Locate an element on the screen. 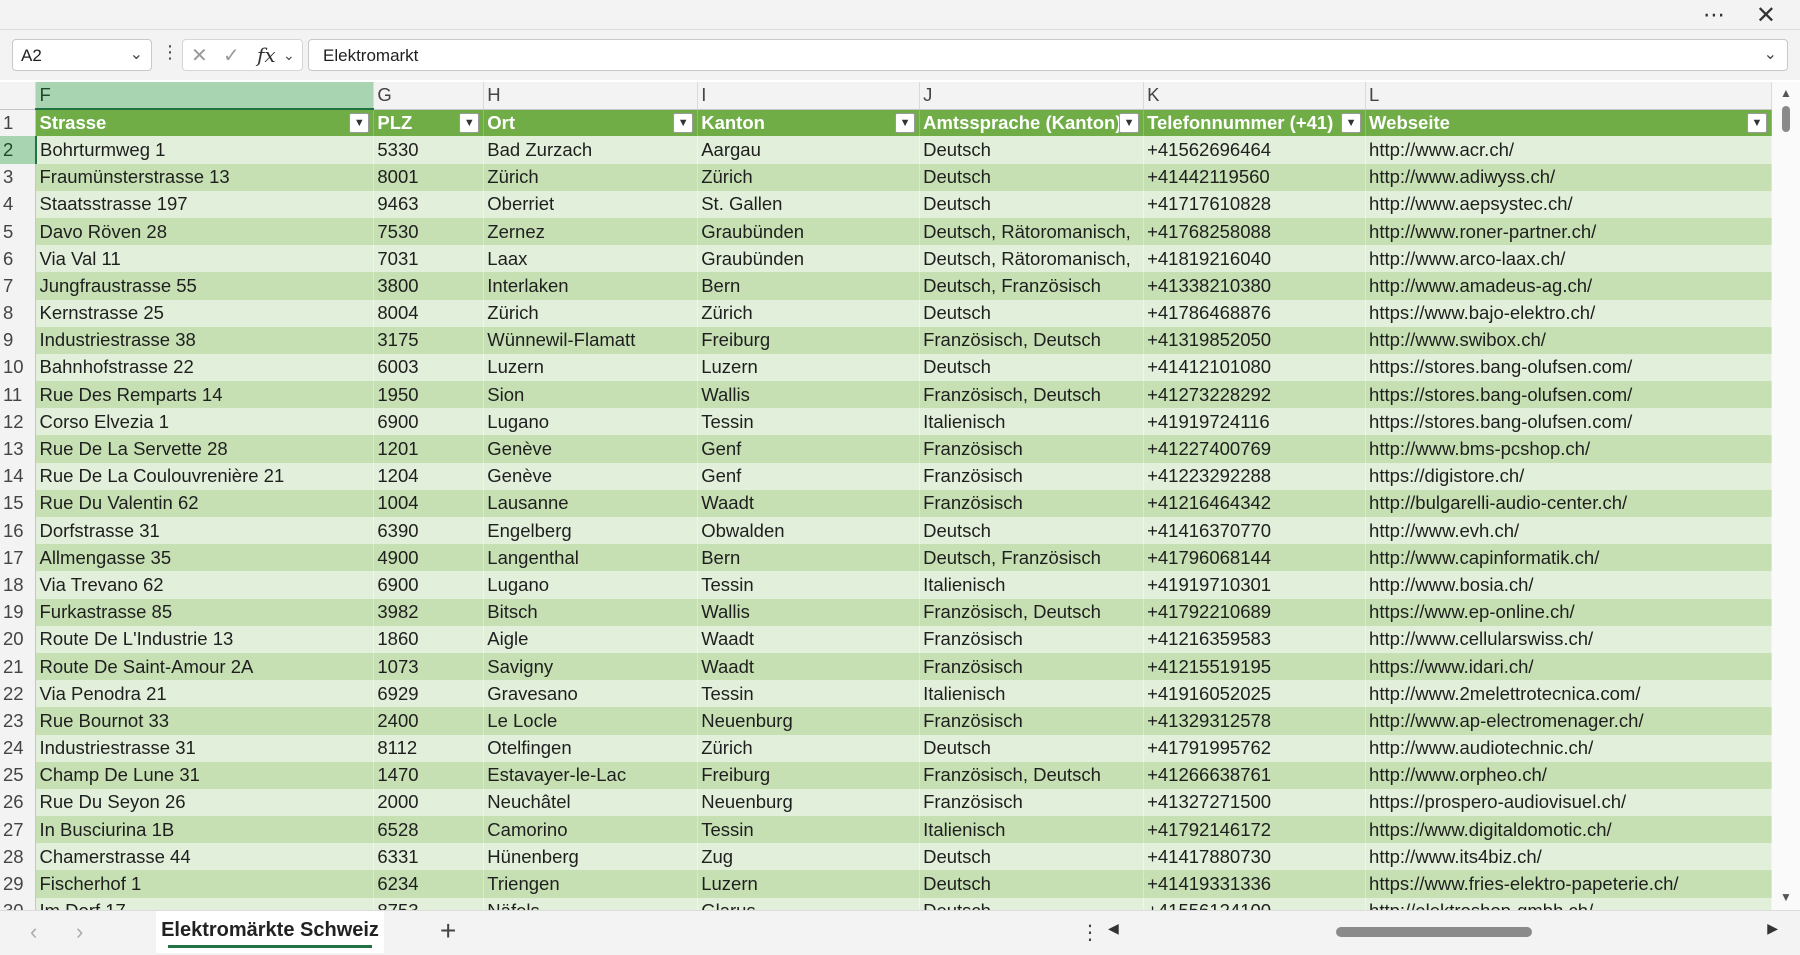 The width and height of the screenshot is (1800, 955). cell: http://www.capinformatik.ch/ is located at coordinates (1568, 558).